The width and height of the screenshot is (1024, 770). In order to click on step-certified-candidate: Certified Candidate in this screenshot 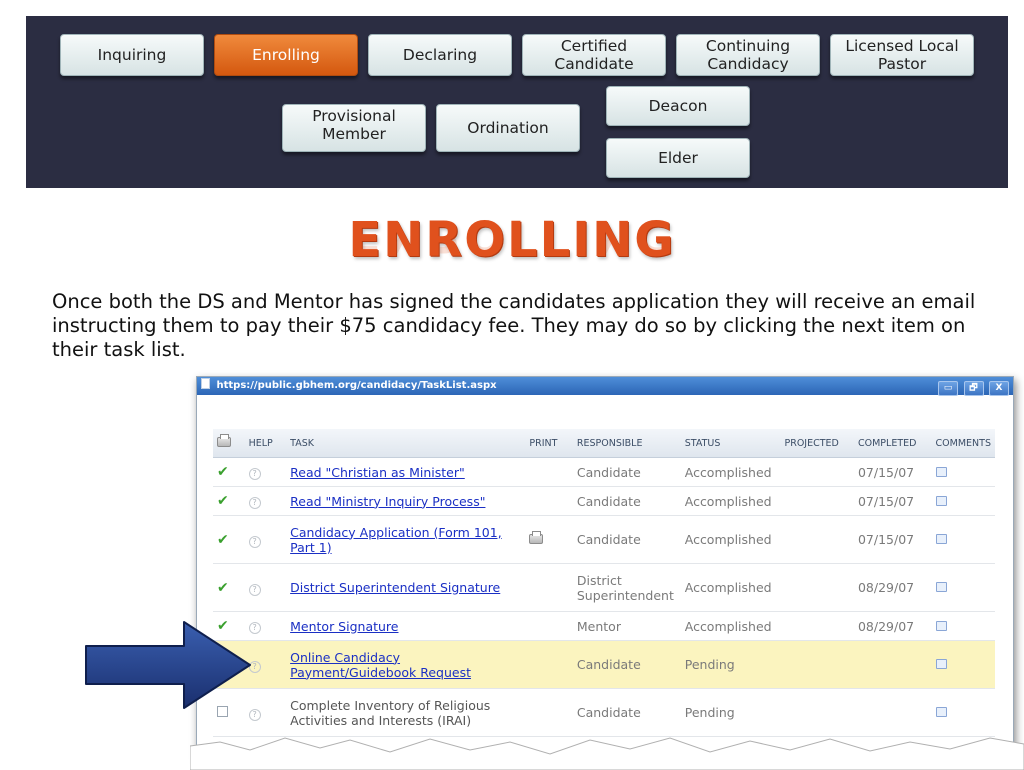, I will do `click(594, 55)`.